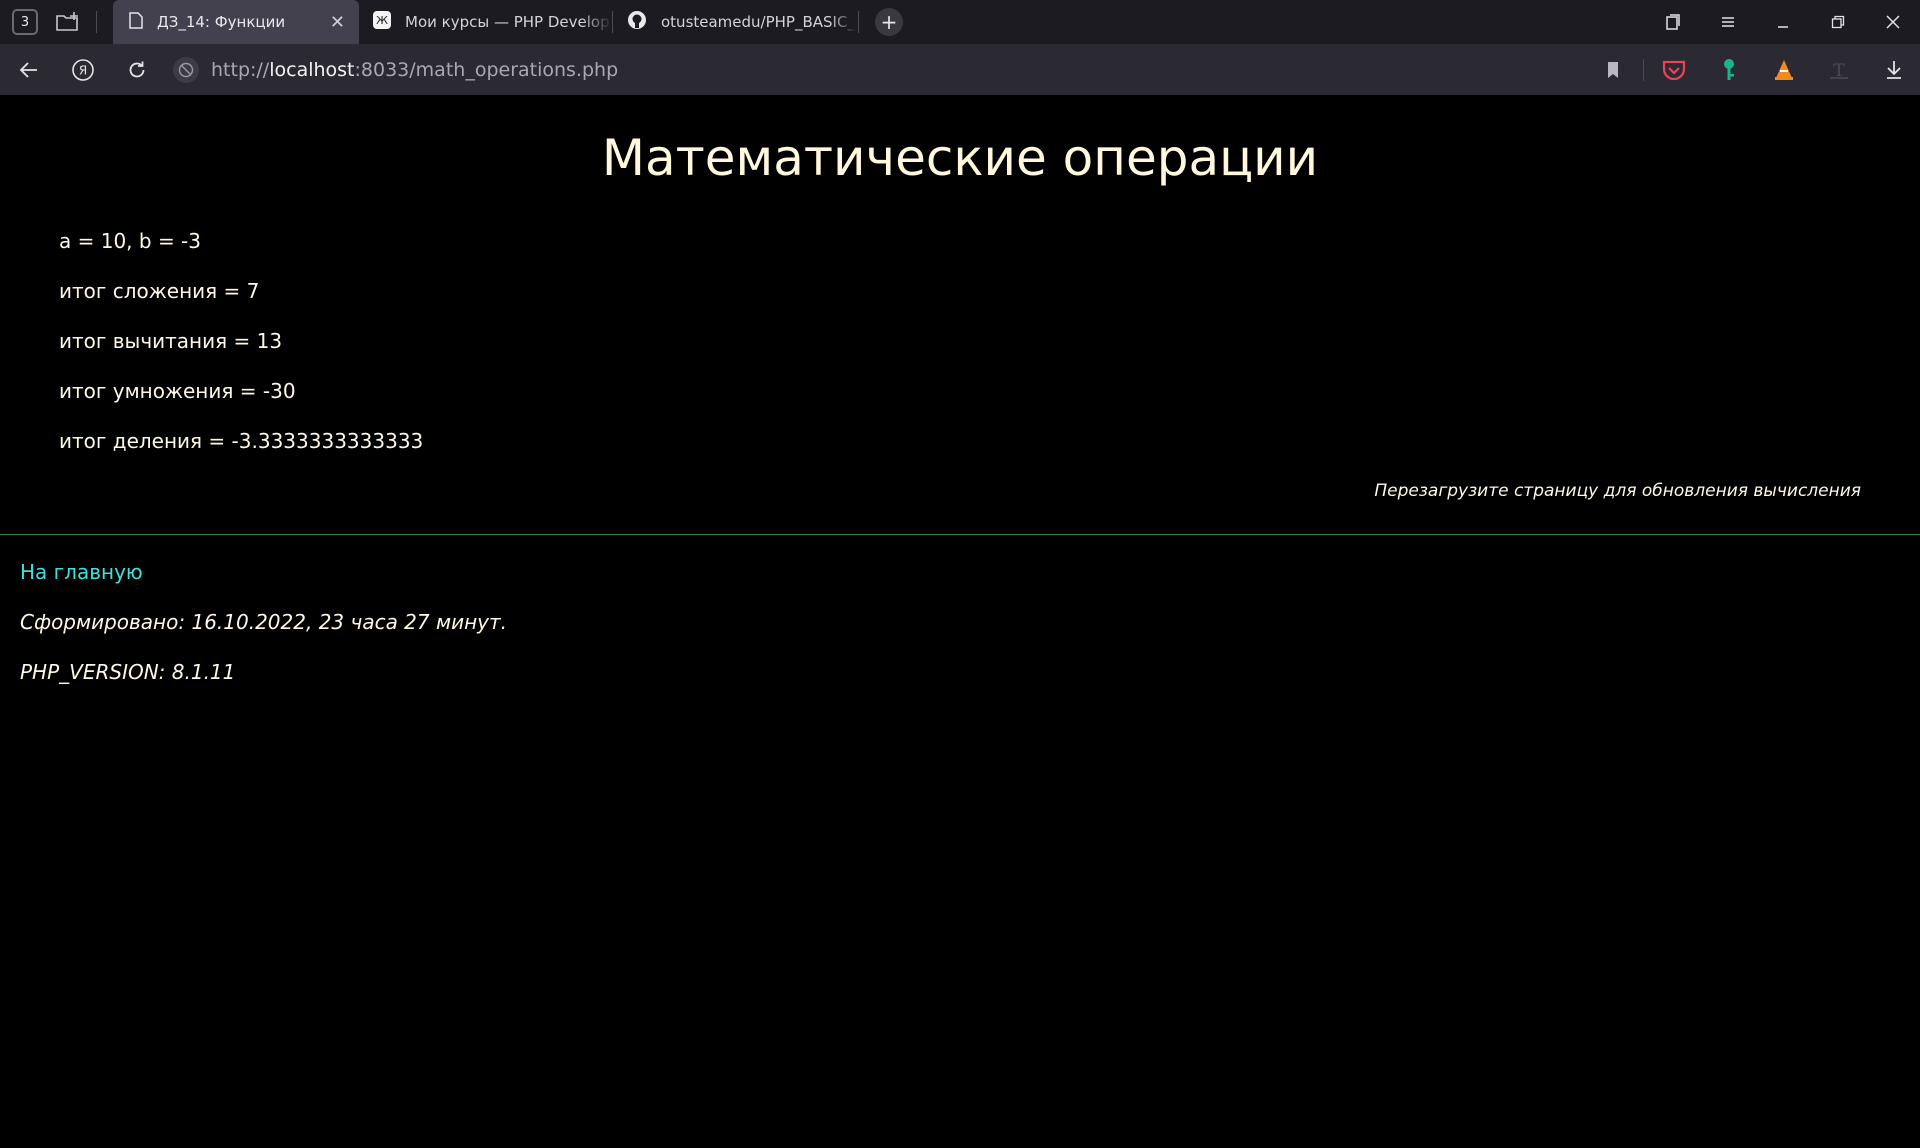 Image resolution: width=1920 pixels, height=1148 pixels. I want to click on url-scheme: http://, so click(240, 69).